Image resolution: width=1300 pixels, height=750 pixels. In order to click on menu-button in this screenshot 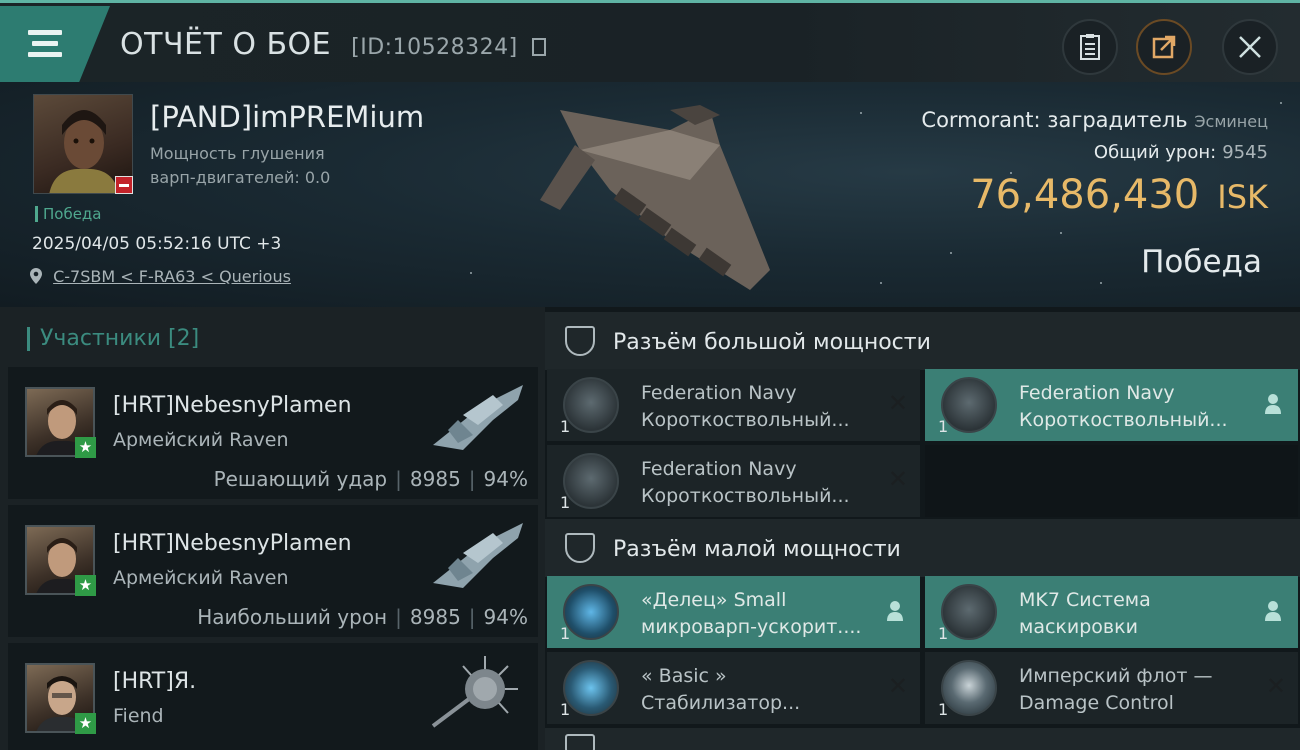, I will do `click(55, 44)`.